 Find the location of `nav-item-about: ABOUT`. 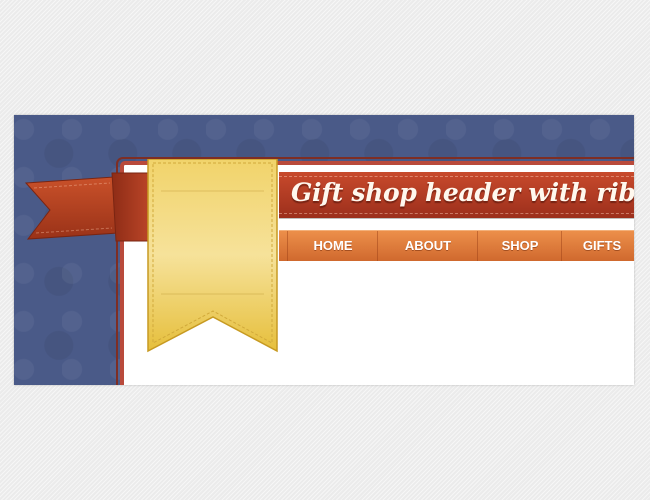

nav-item-about: ABOUT is located at coordinates (427, 246).